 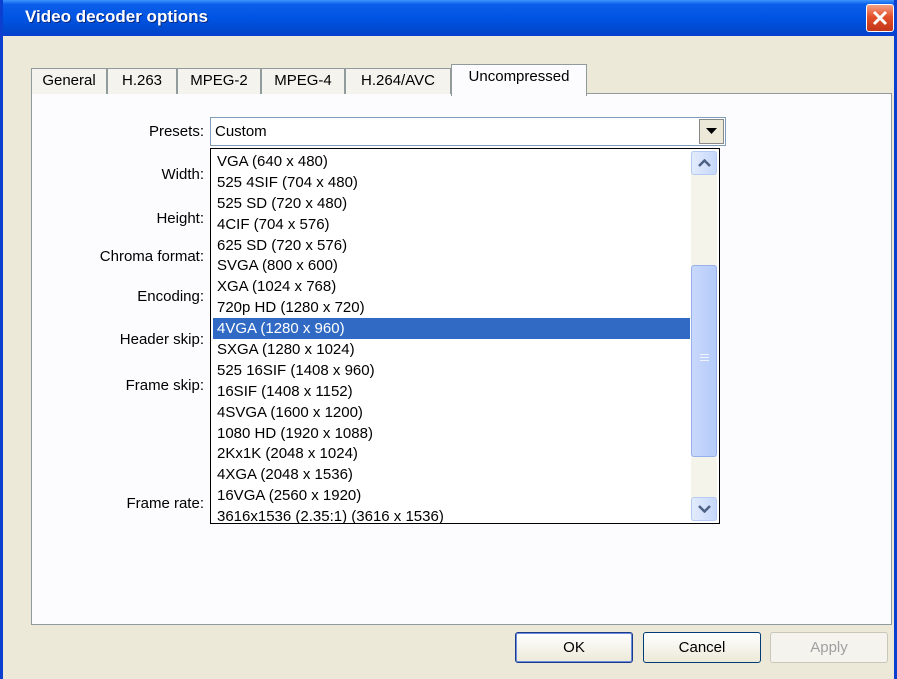 I want to click on apply-button: Apply, so click(x=829, y=647).